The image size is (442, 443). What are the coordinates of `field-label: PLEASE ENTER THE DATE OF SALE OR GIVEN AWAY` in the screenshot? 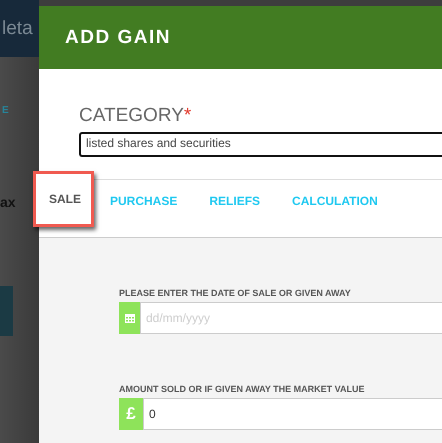 It's located at (235, 293).